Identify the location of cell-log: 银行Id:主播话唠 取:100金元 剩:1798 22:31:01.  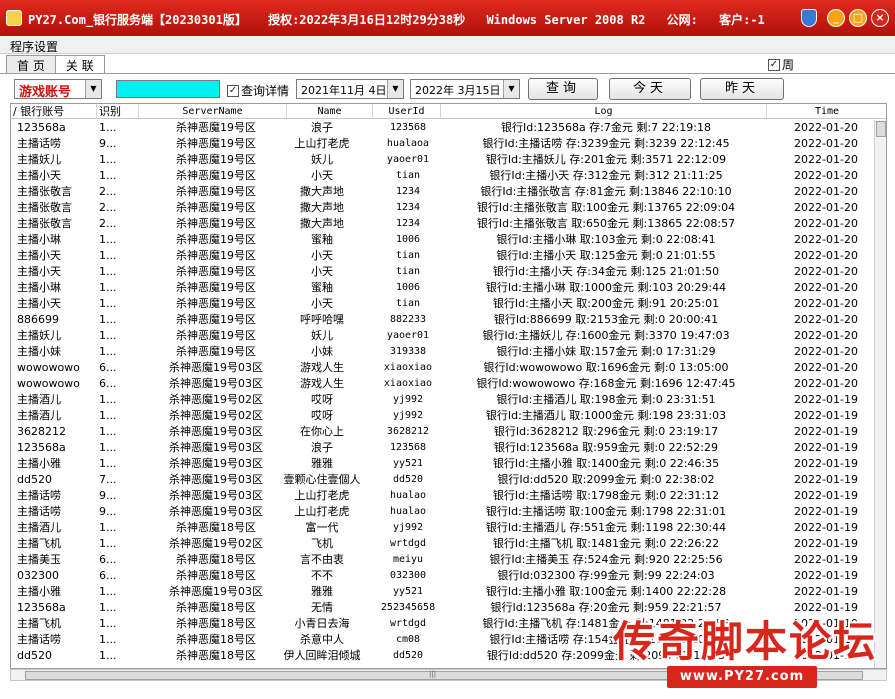
(606, 511).